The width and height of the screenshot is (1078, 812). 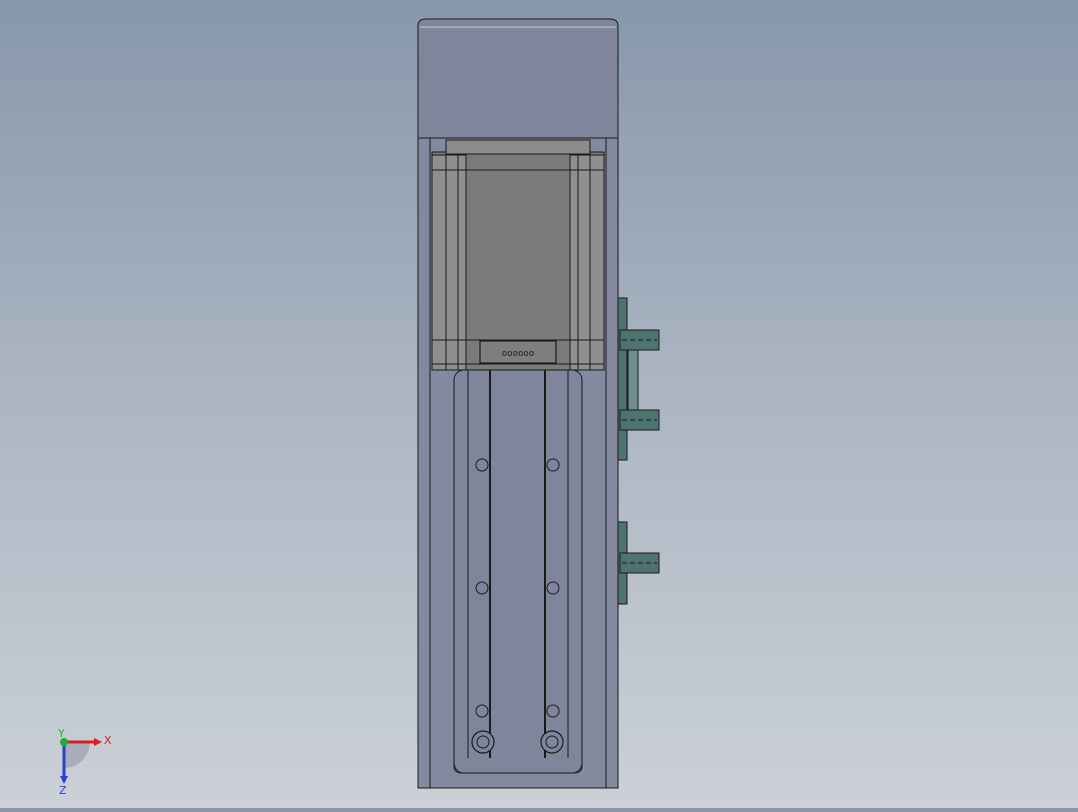 I want to click on sensor-bracket-top, so click(x=638, y=379).